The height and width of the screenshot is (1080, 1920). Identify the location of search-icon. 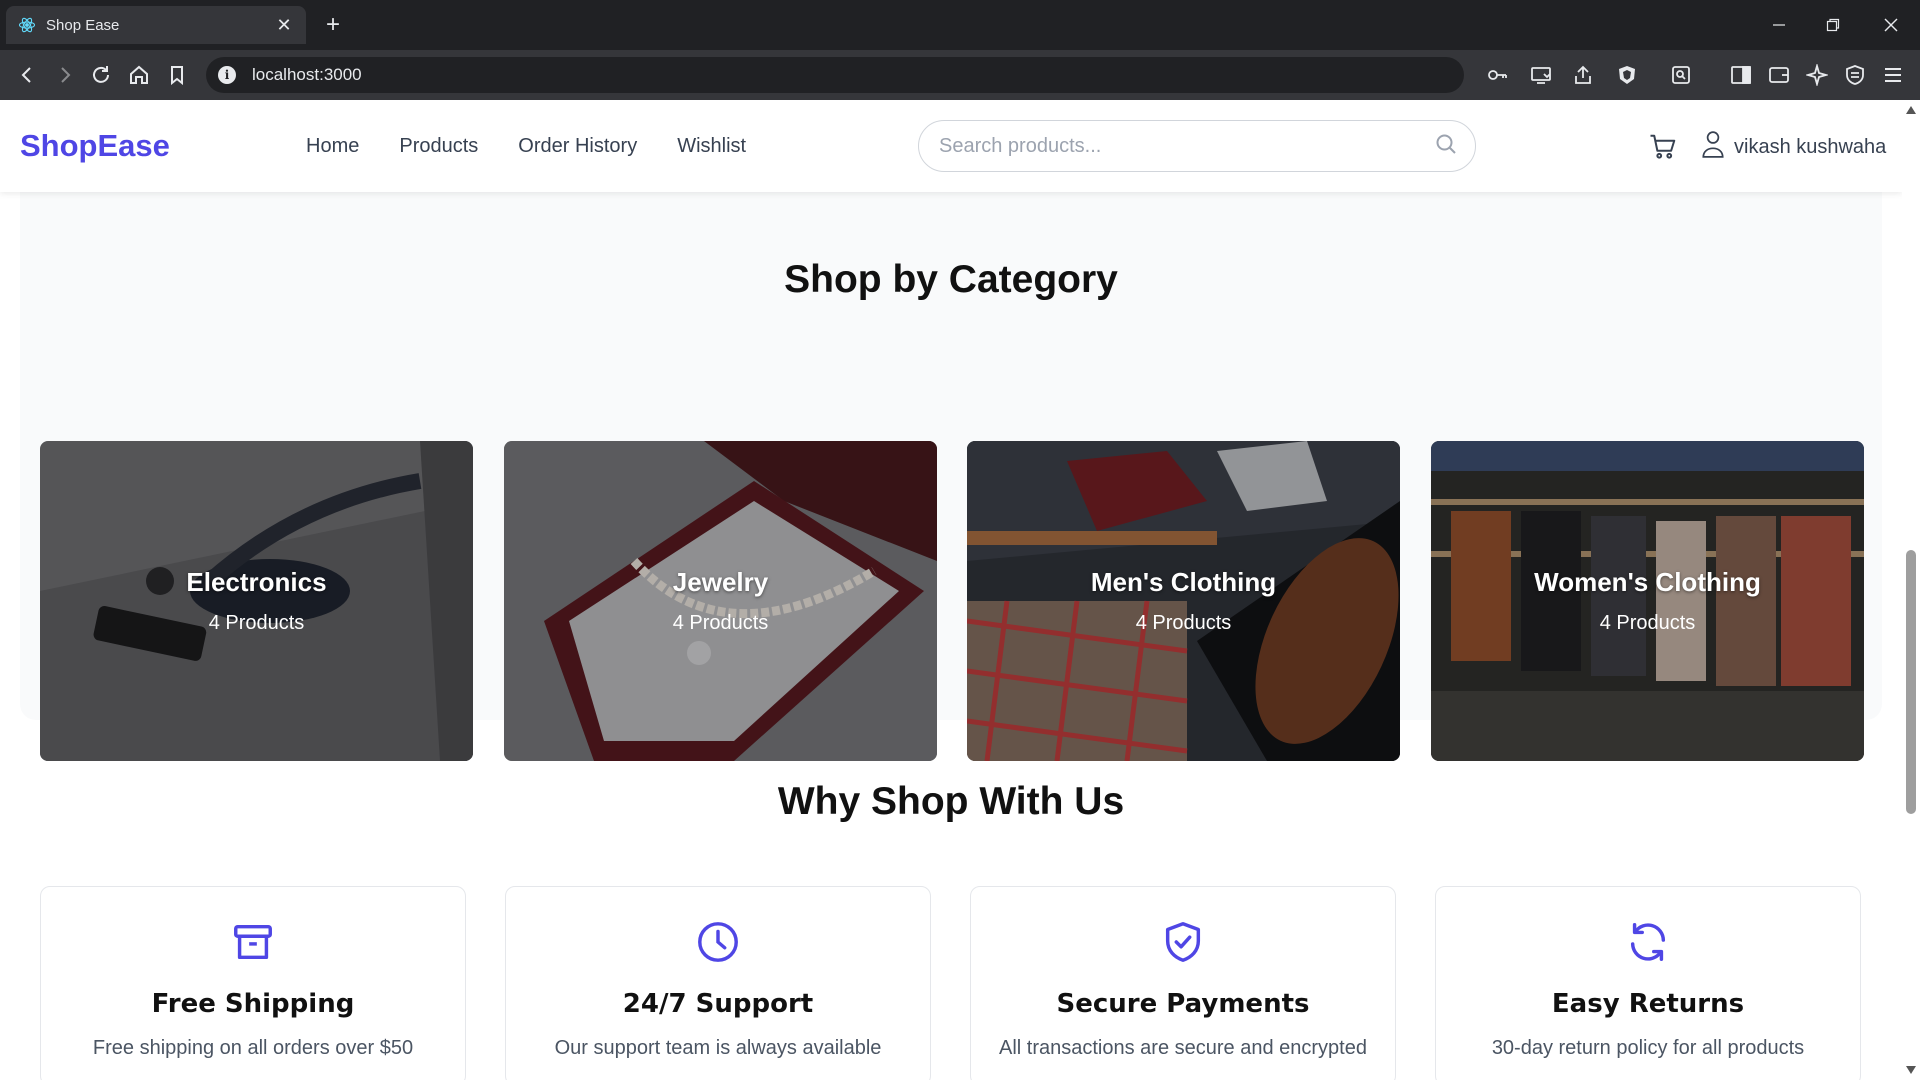
(1446, 146).